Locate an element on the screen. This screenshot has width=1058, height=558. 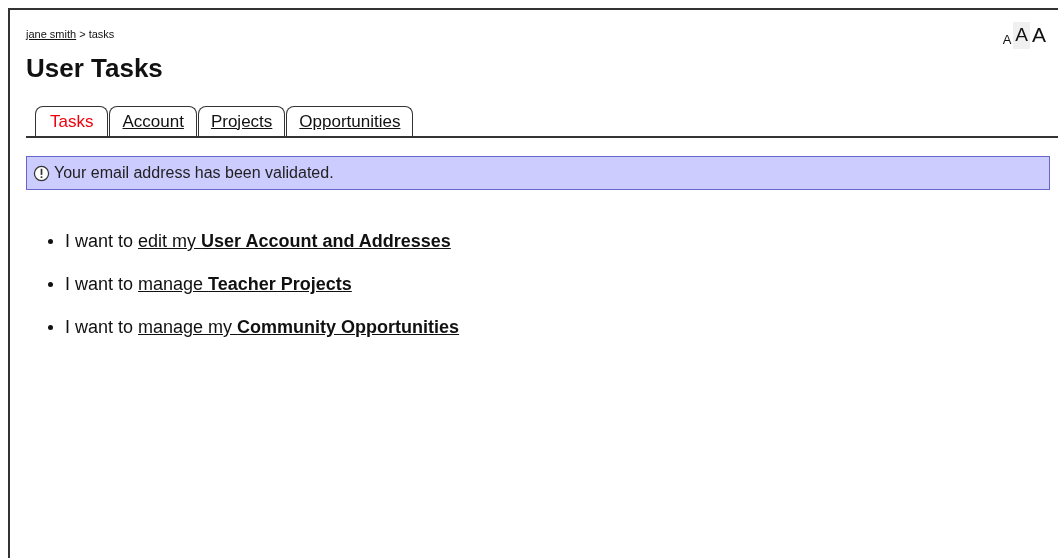
task-link: manage my Community Opportunities is located at coordinates (299, 327).